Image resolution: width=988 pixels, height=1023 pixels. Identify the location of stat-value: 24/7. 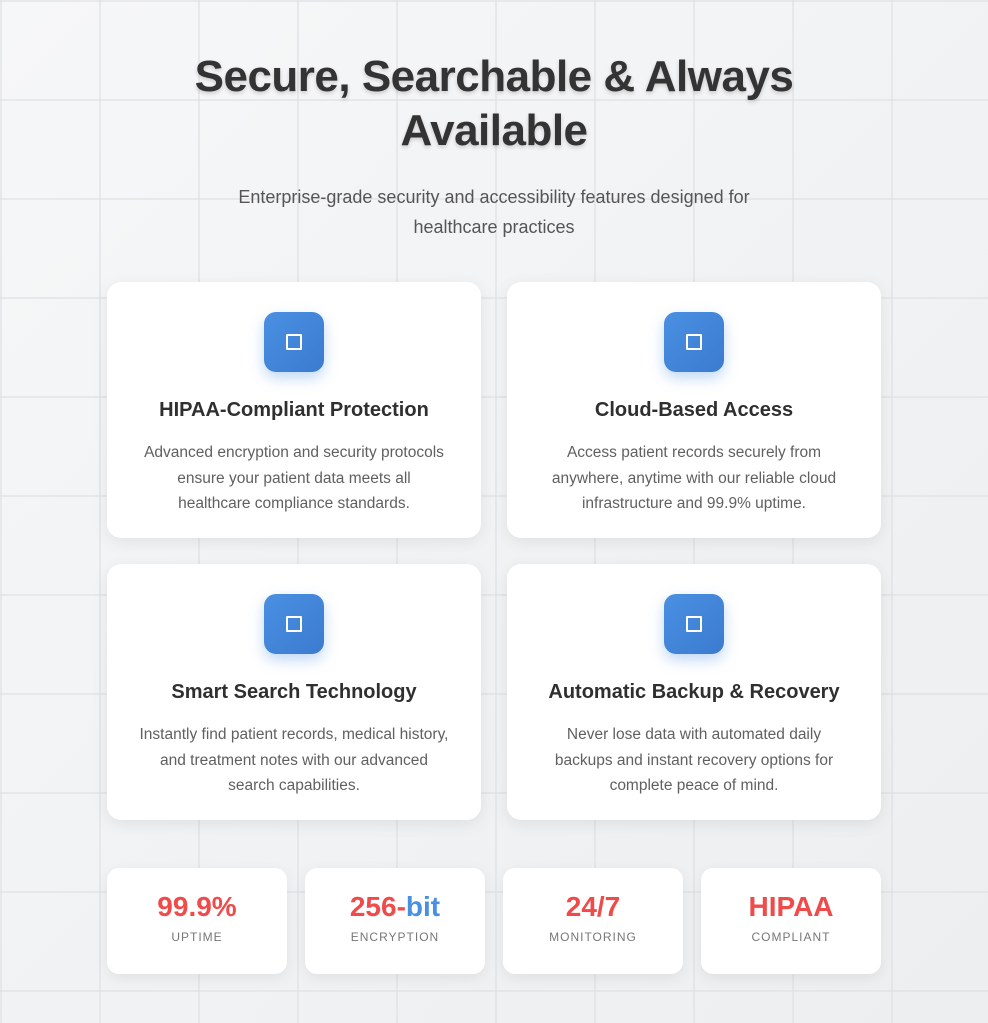
(593, 906).